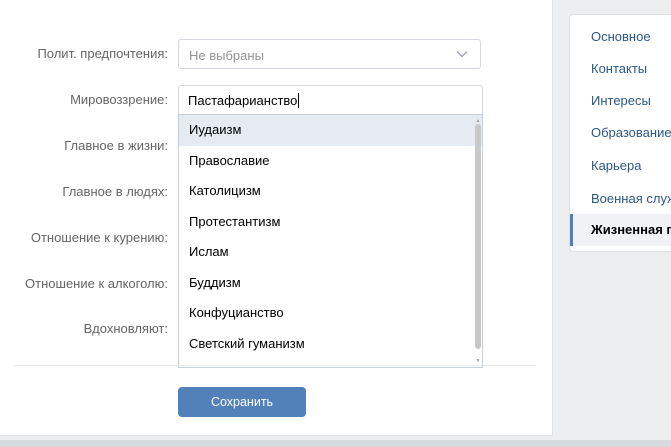 Image resolution: width=671 pixels, height=447 pixels. I want to click on nav-item: Карьера, so click(620, 166).